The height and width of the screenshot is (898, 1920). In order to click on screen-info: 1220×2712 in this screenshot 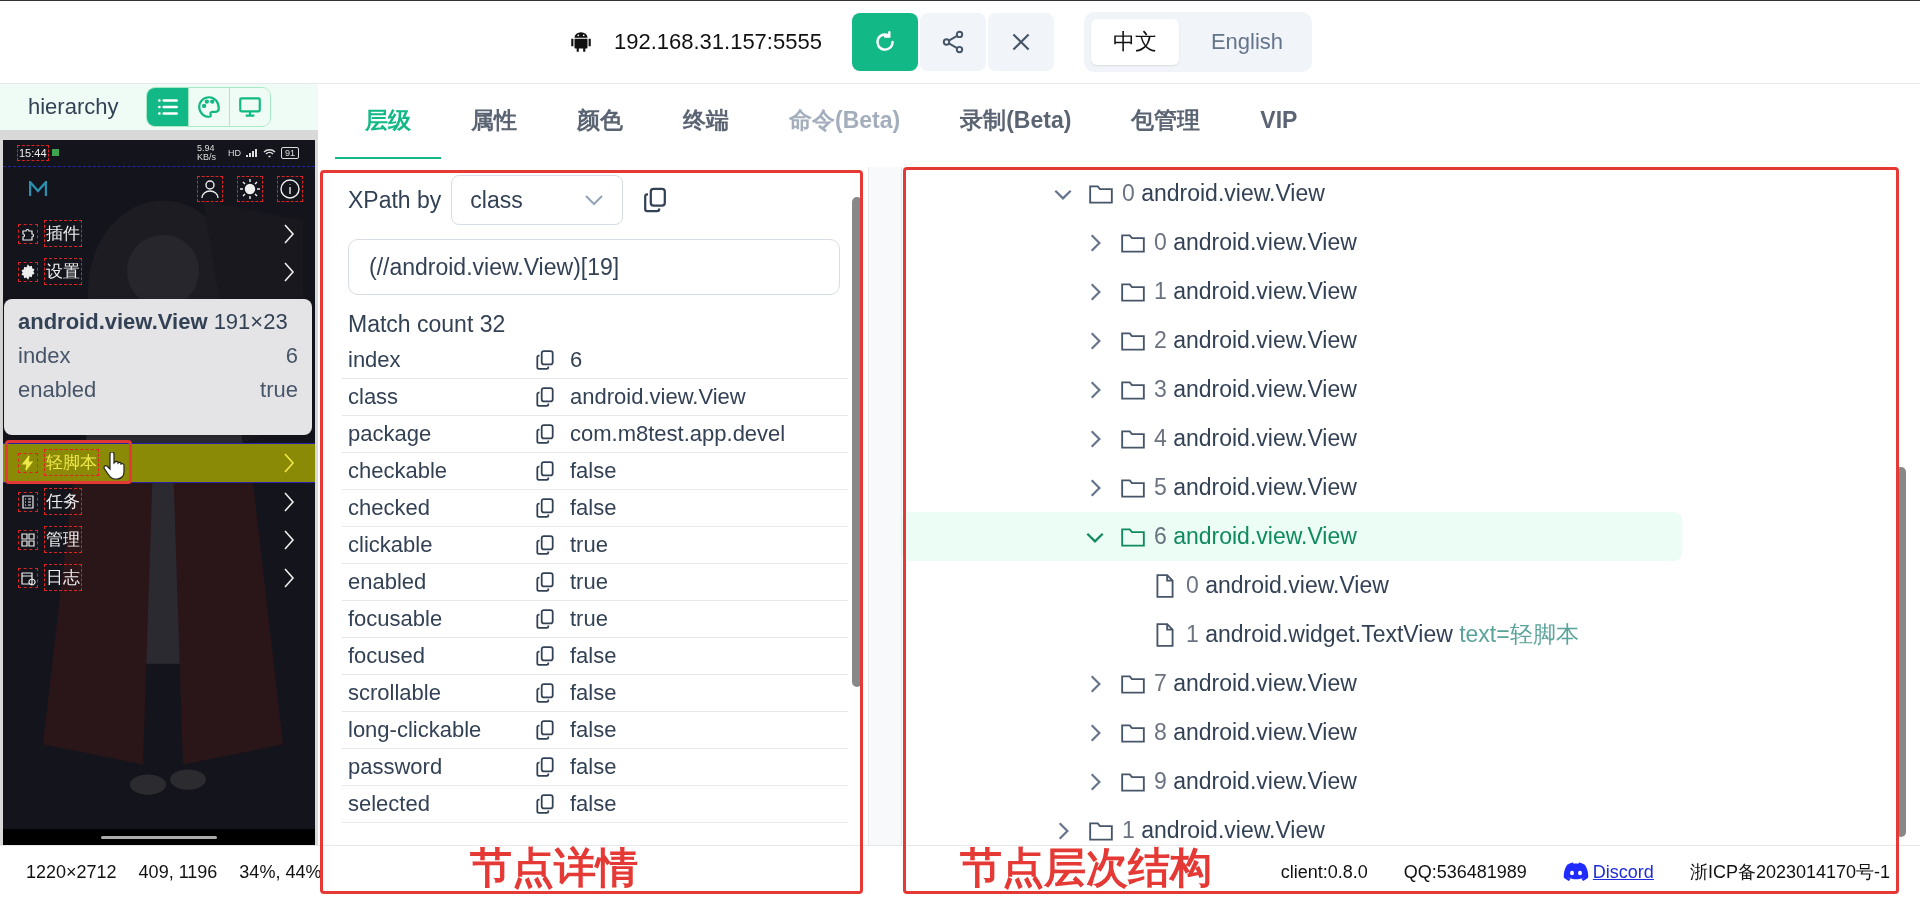, I will do `click(71, 872)`.